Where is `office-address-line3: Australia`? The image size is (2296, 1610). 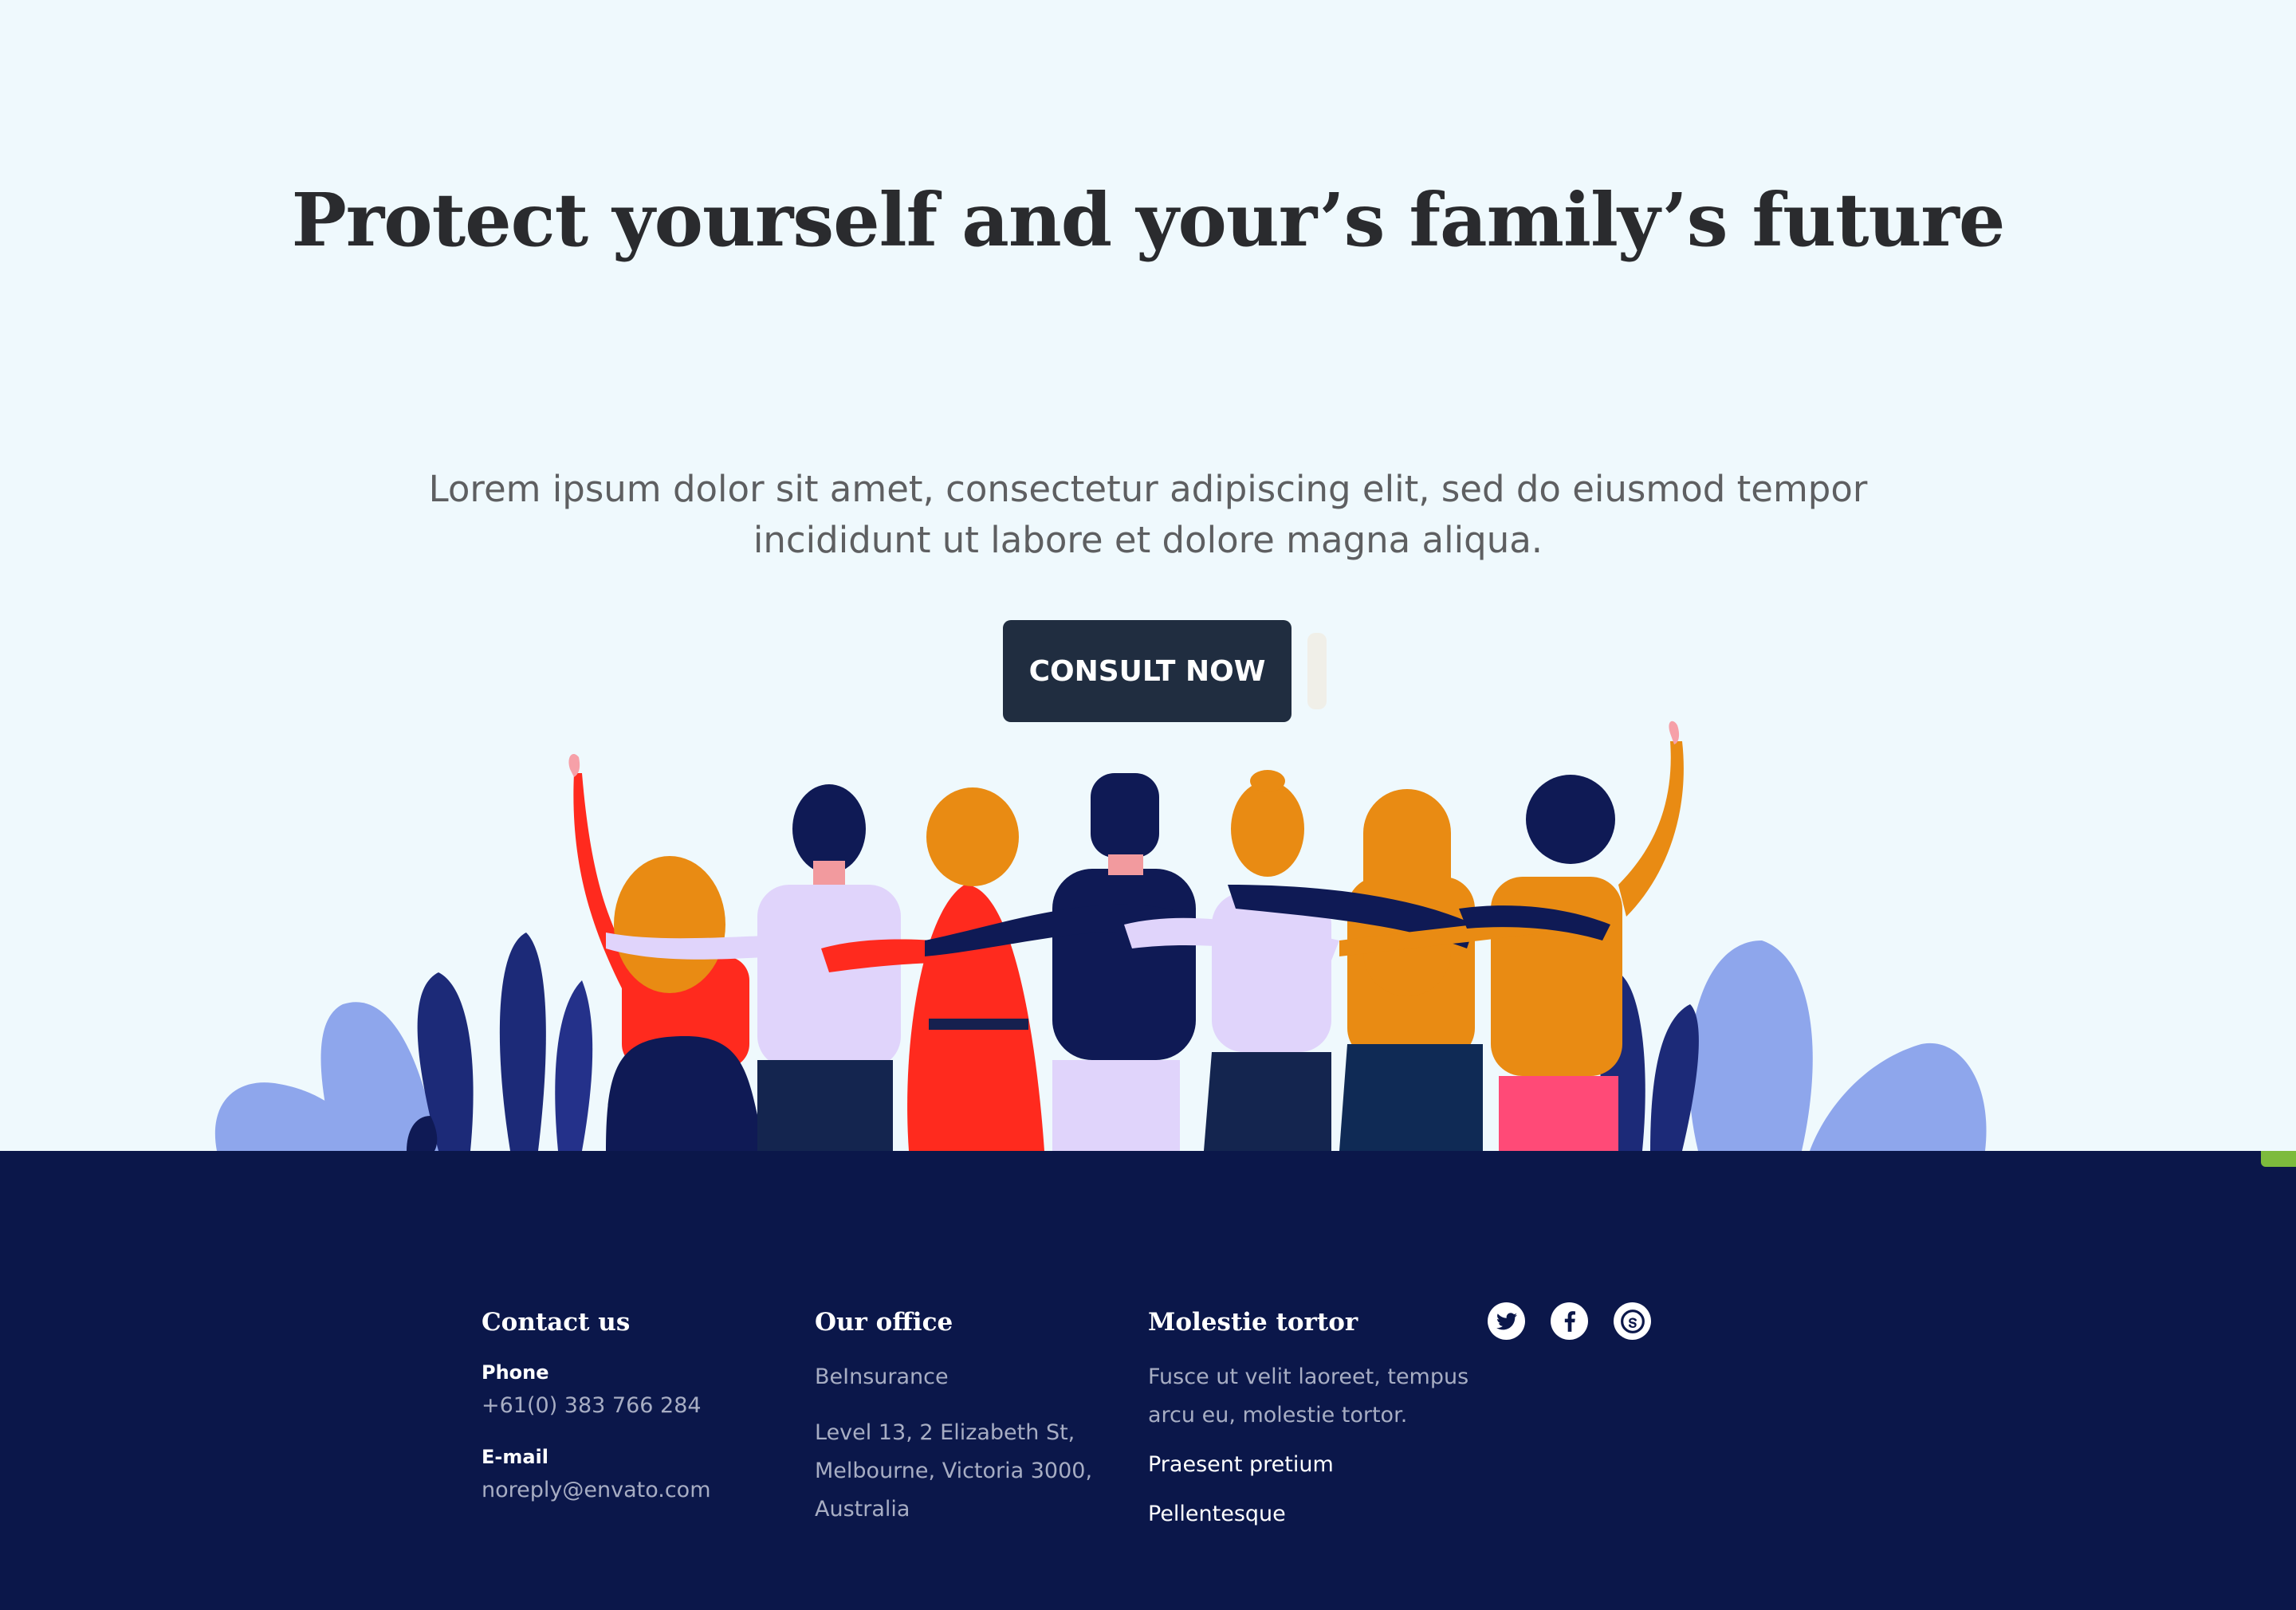 office-address-line3: Australia is located at coordinates (863, 1509).